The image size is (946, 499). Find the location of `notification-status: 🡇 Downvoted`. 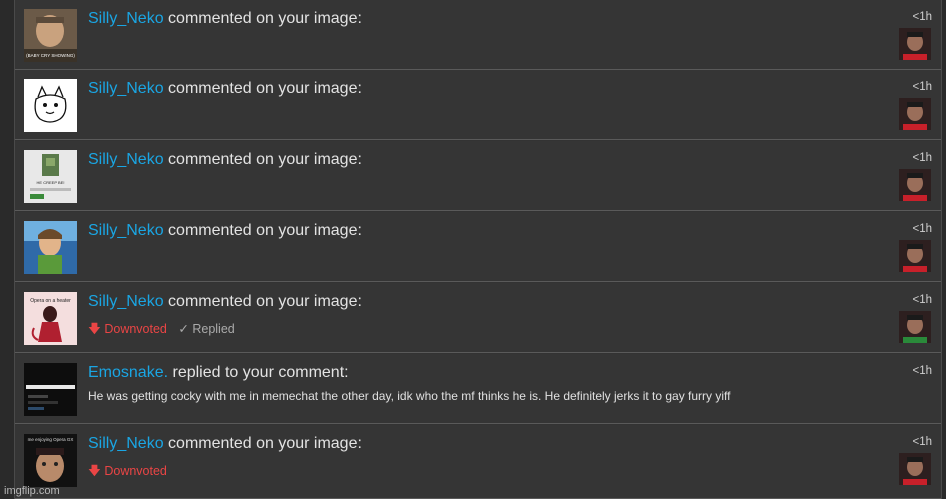

notification-status: 🡇 Downvoted is located at coordinates (127, 472).